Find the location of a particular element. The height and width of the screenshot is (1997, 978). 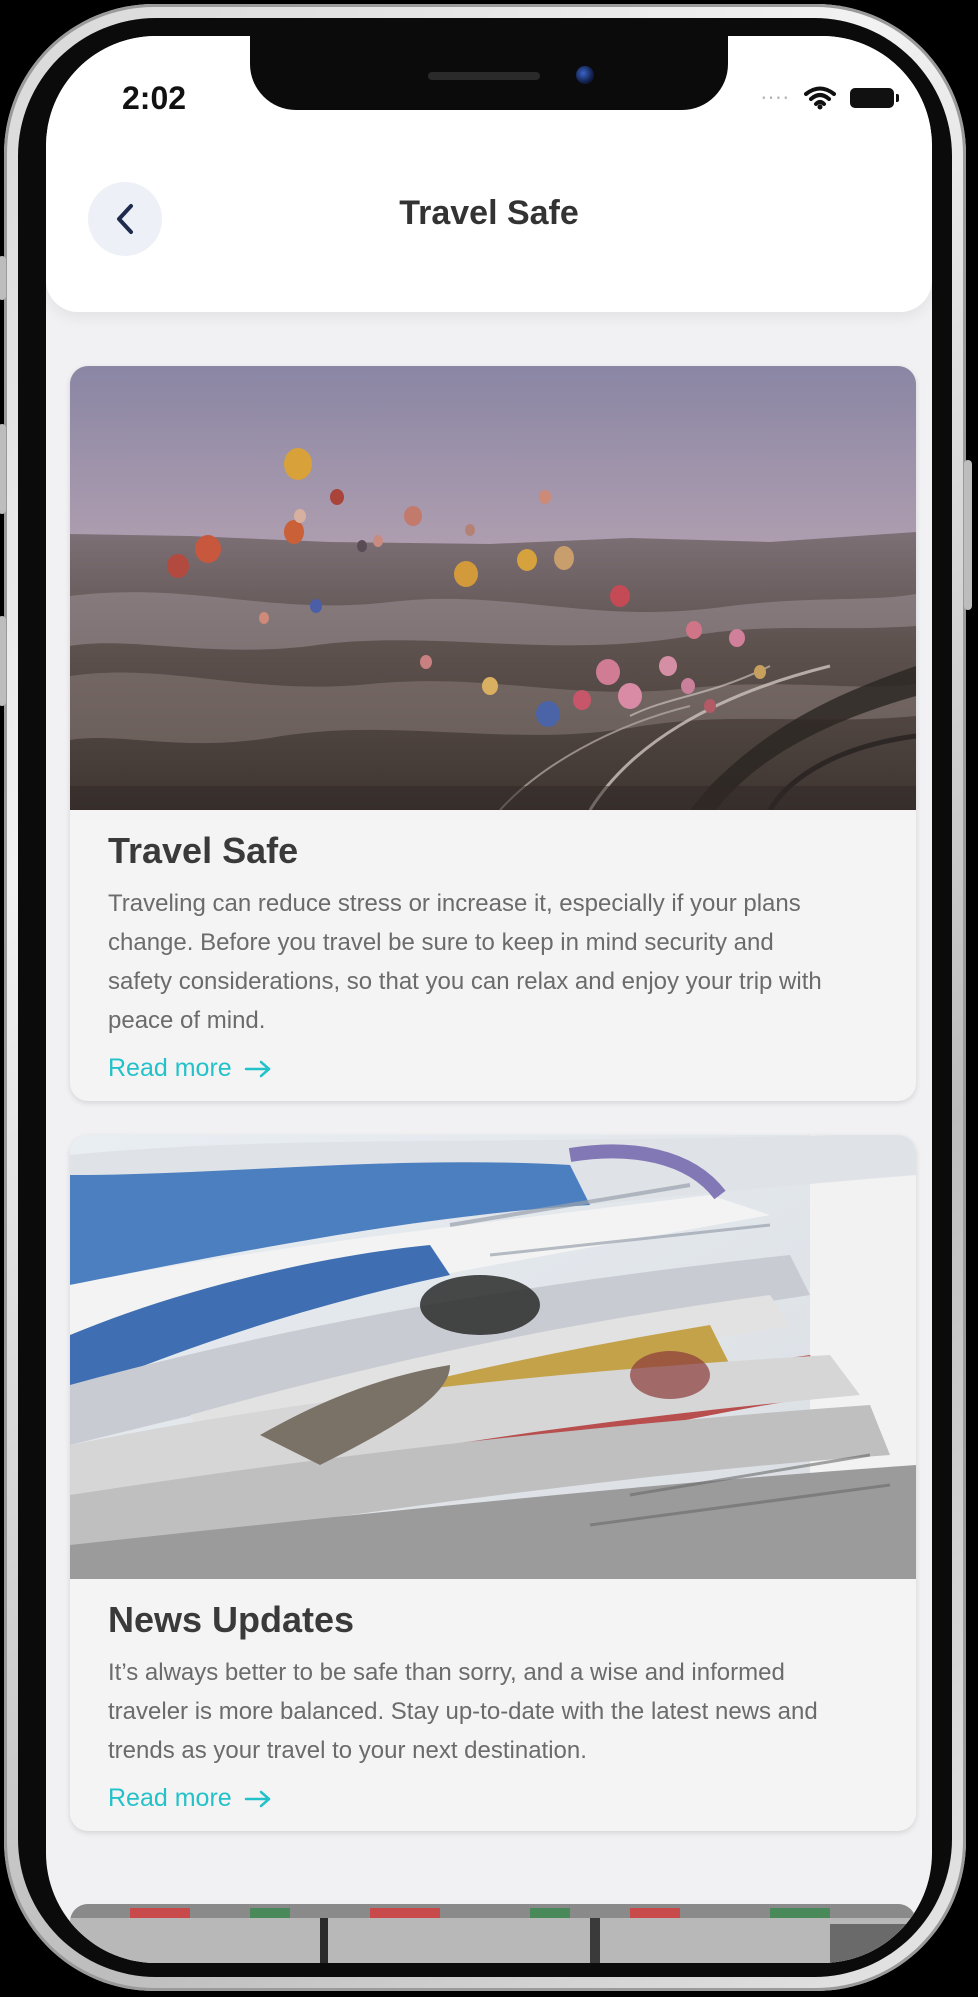

notch is located at coordinates (489, 73).